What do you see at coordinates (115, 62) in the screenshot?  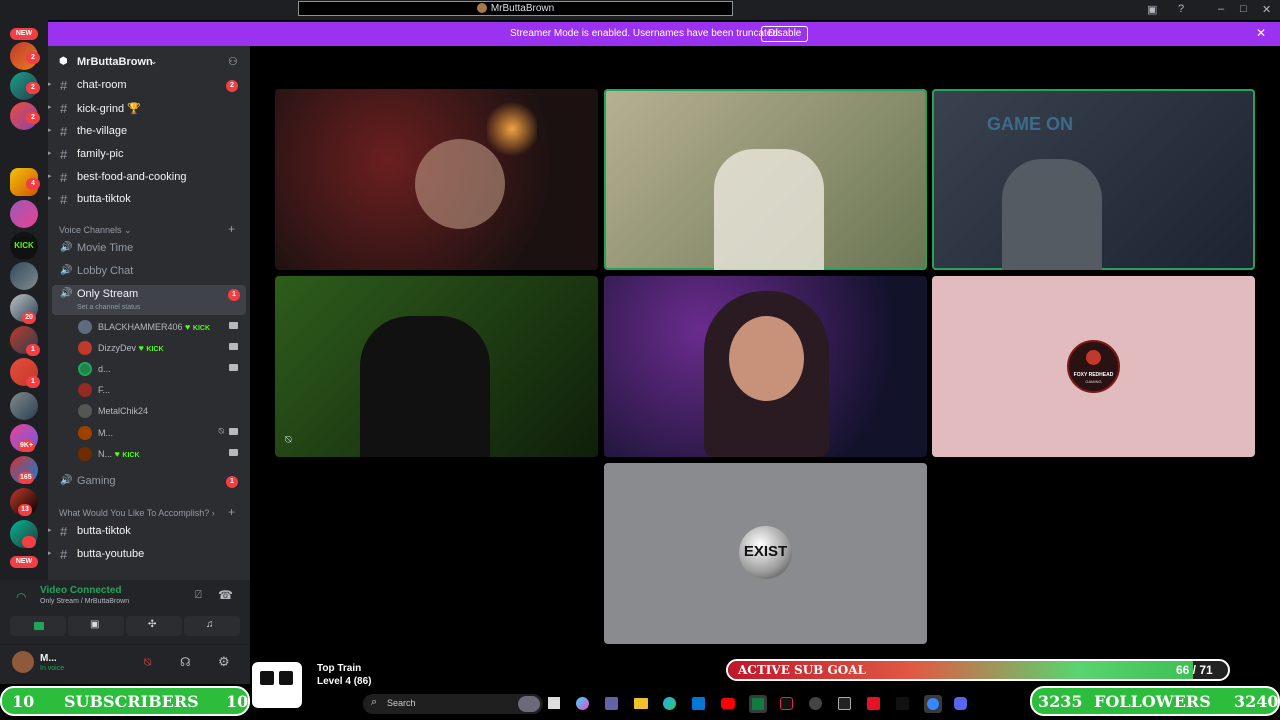 I see `server-name: MrButtaBrown` at bounding box center [115, 62].